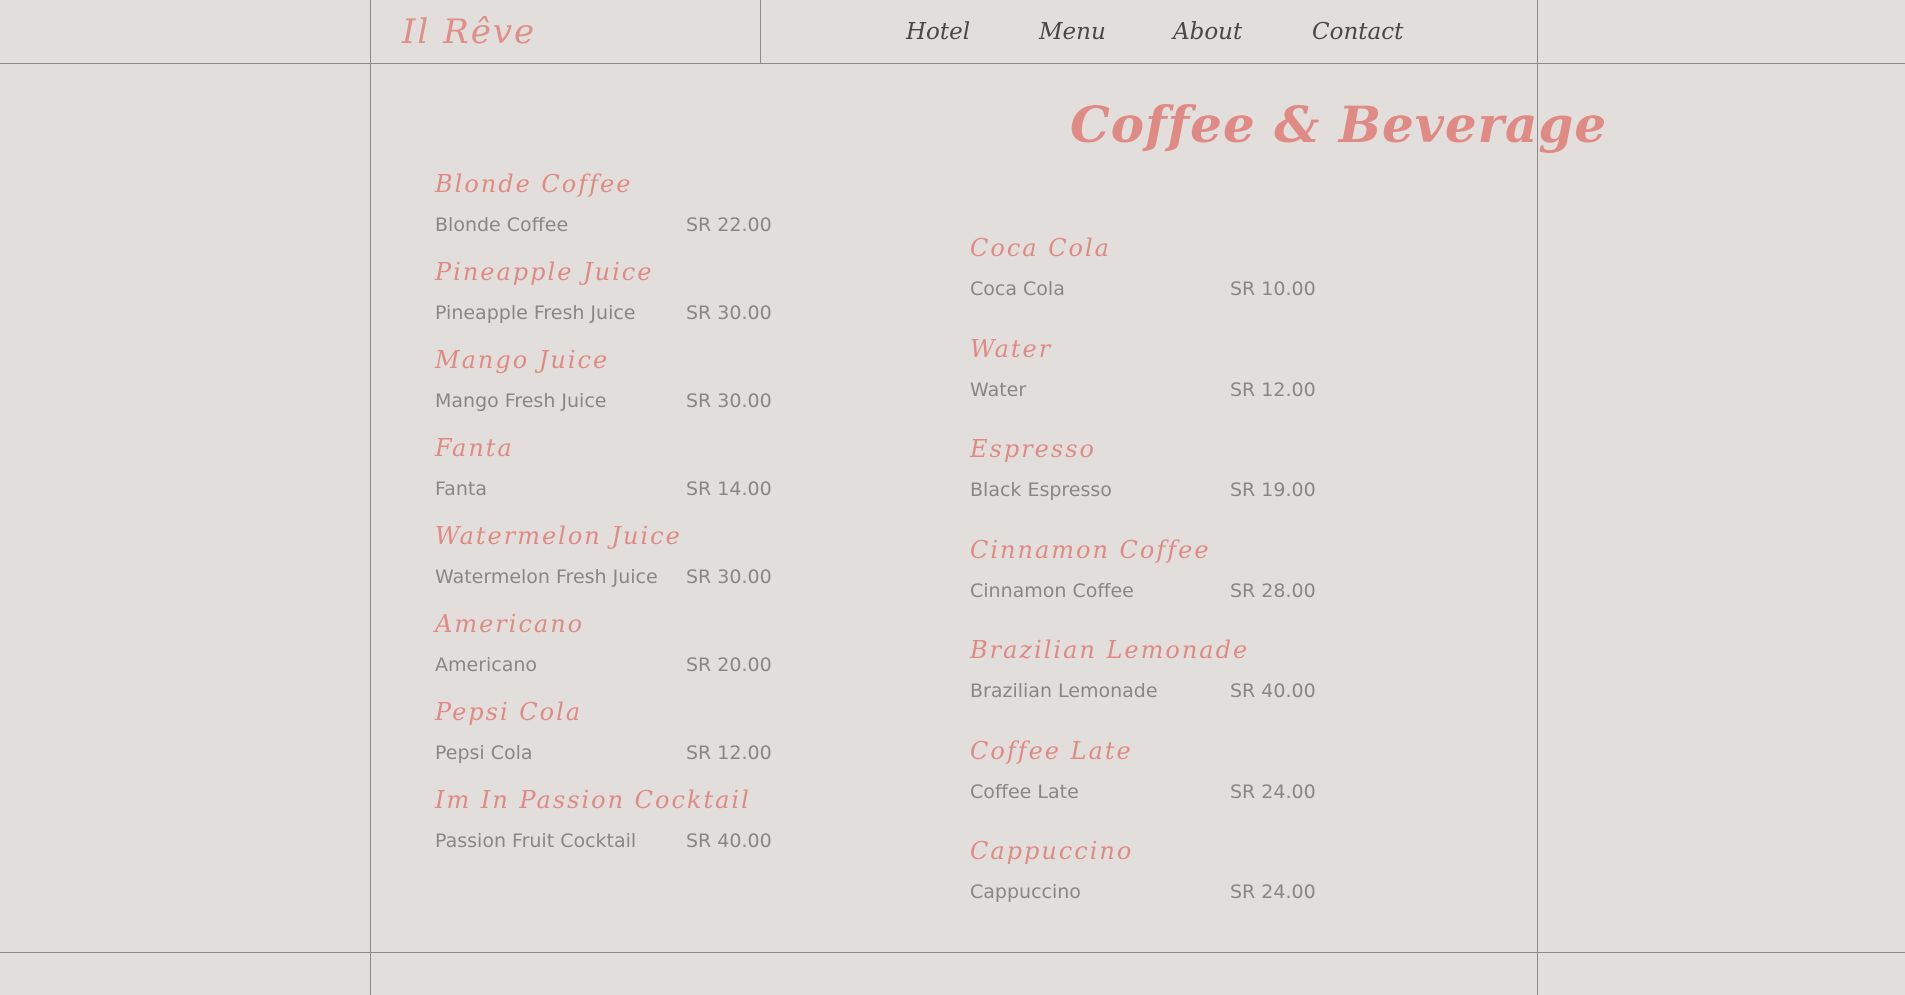 This screenshot has width=1905, height=995. What do you see at coordinates (625, 383) in the screenshot?
I see `menu-entry: Mango Juice Mango Fresh Juice SR 30.00` at bounding box center [625, 383].